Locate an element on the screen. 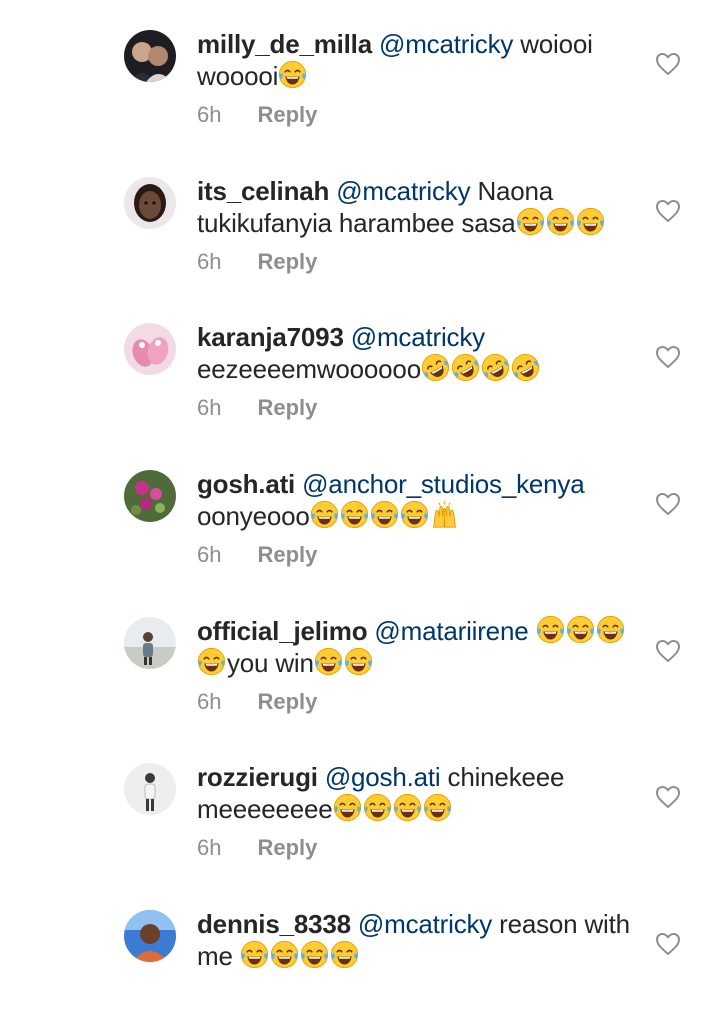  comment-username: official_jelimo is located at coordinates (282, 631).